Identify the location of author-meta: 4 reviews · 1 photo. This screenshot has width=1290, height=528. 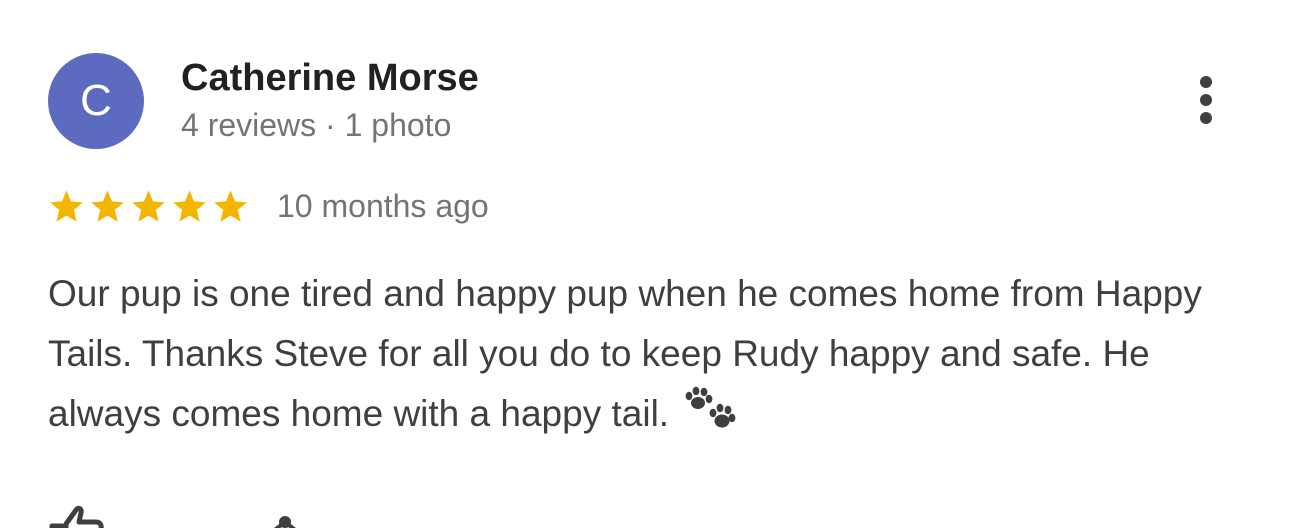
(316, 125).